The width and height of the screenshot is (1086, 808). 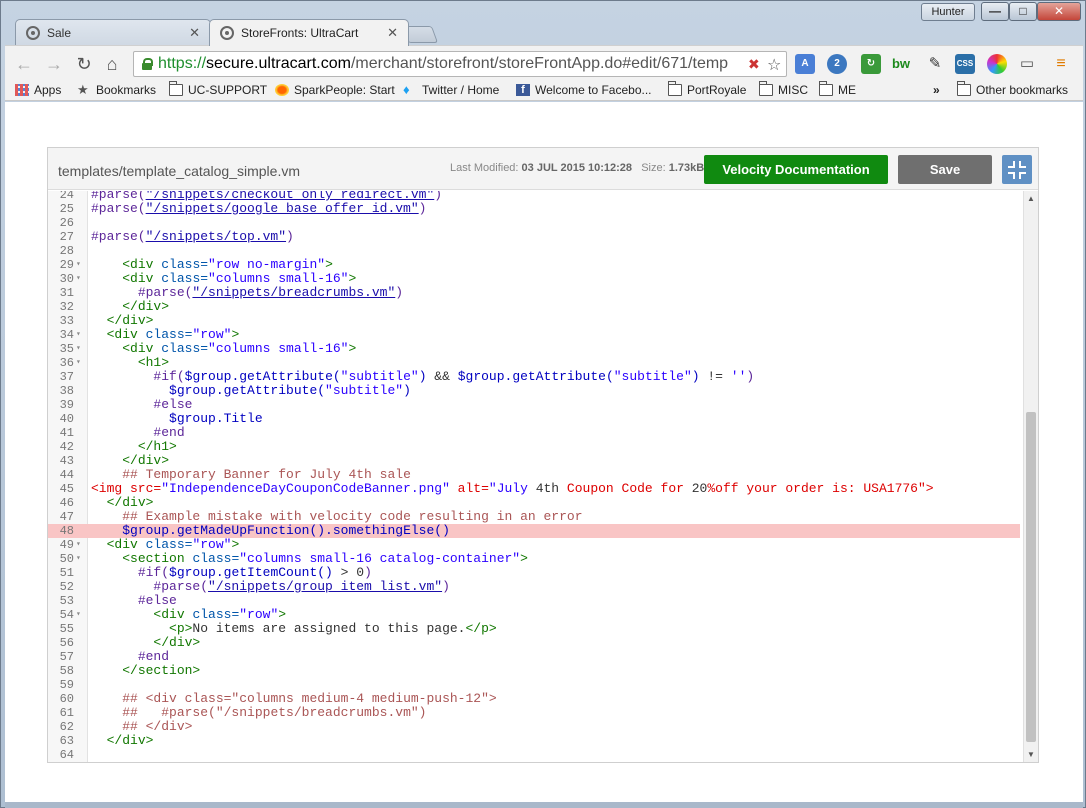 What do you see at coordinates (534, 321) in the screenshot?
I see `code-line: 33 </div>` at bounding box center [534, 321].